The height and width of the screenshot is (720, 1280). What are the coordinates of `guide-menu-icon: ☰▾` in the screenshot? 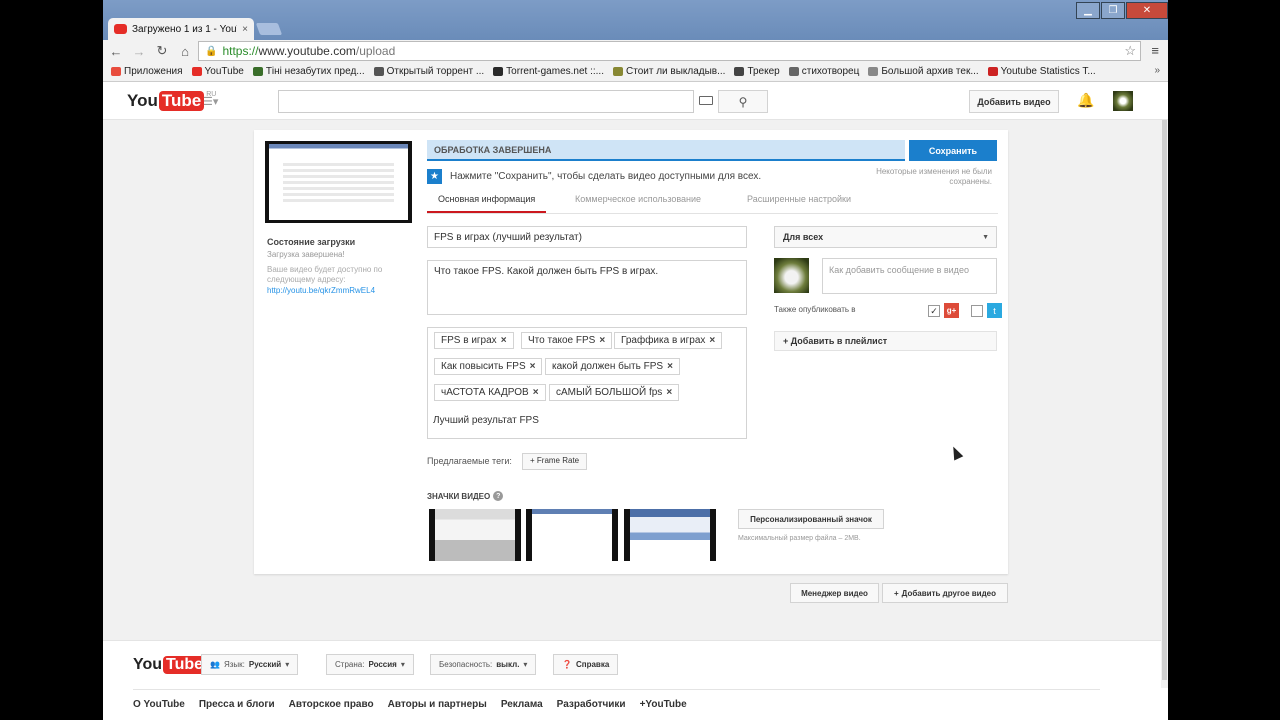 It's located at (210, 101).